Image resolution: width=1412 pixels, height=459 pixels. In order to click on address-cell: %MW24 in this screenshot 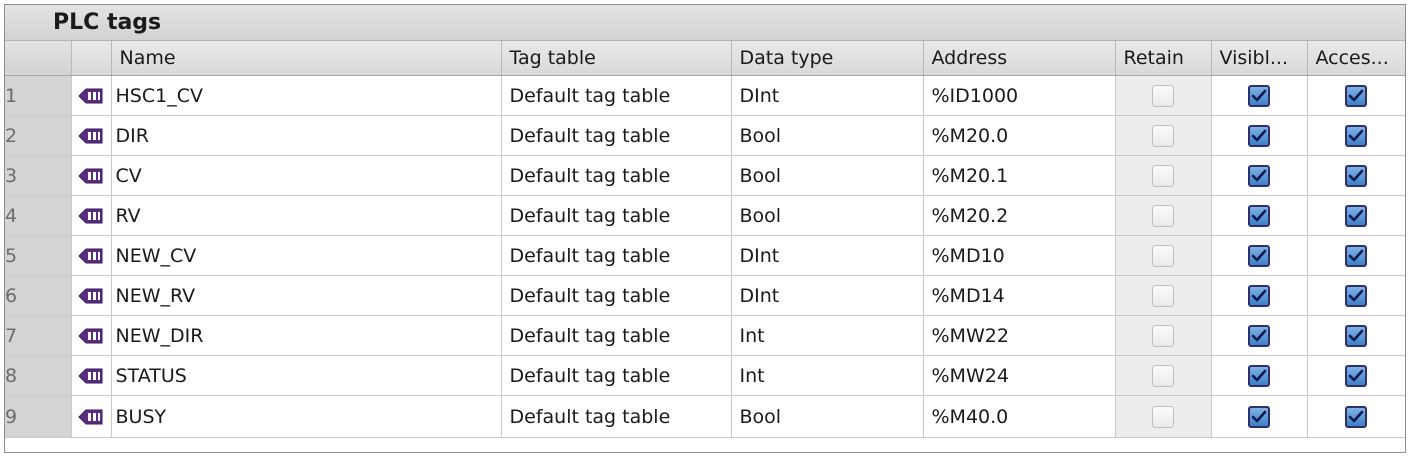, I will do `click(1019, 375)`.